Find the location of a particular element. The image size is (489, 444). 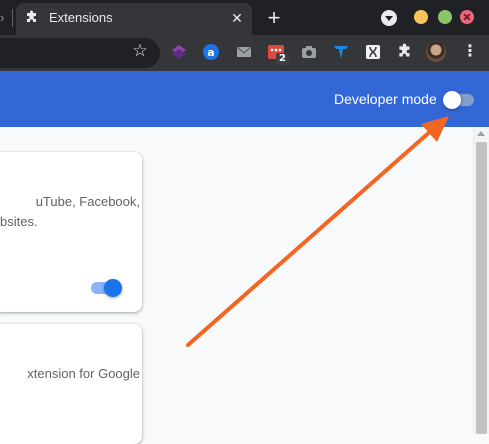

bookmark-star-icon: ☆ is located at coordinates (140, 51).